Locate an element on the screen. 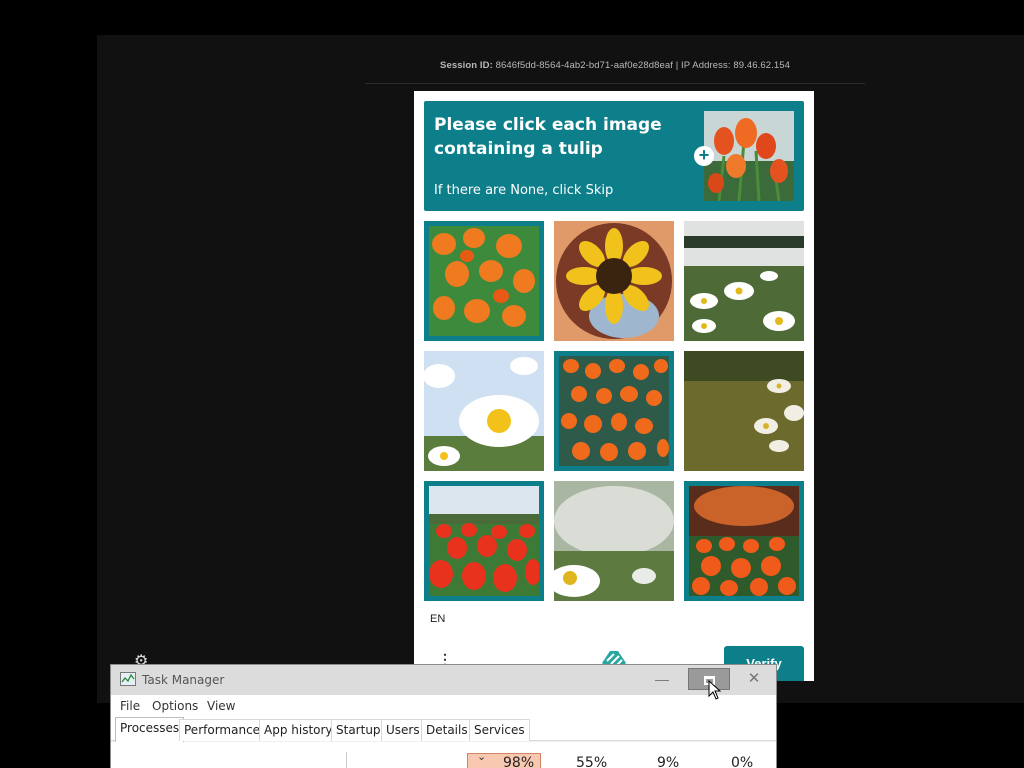  close-button: ✕ is located at coordinates (754, 679).